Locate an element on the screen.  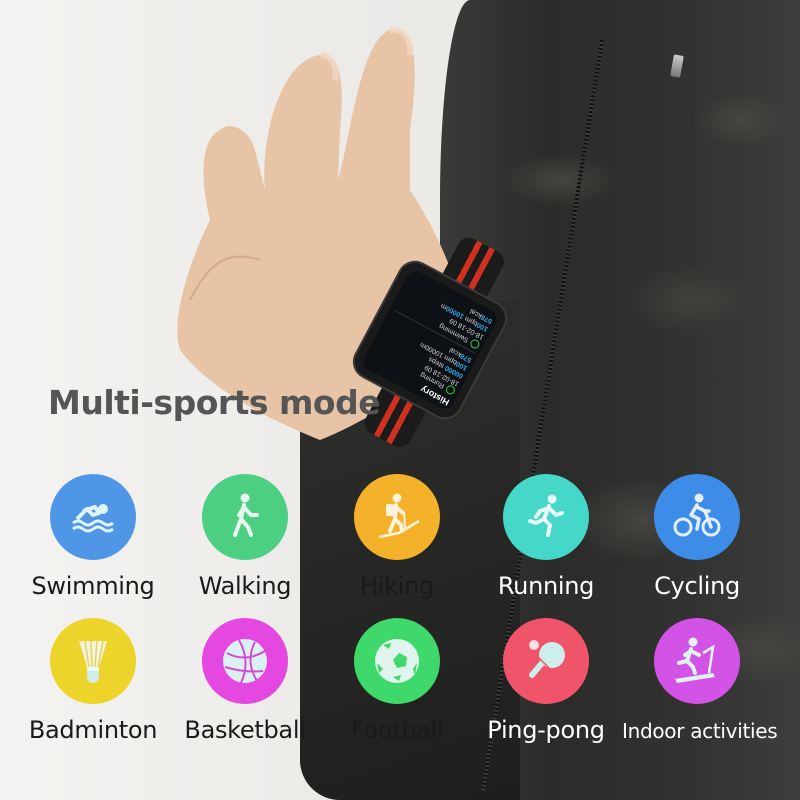
cycling-icon is located at coordinates (697, 517).